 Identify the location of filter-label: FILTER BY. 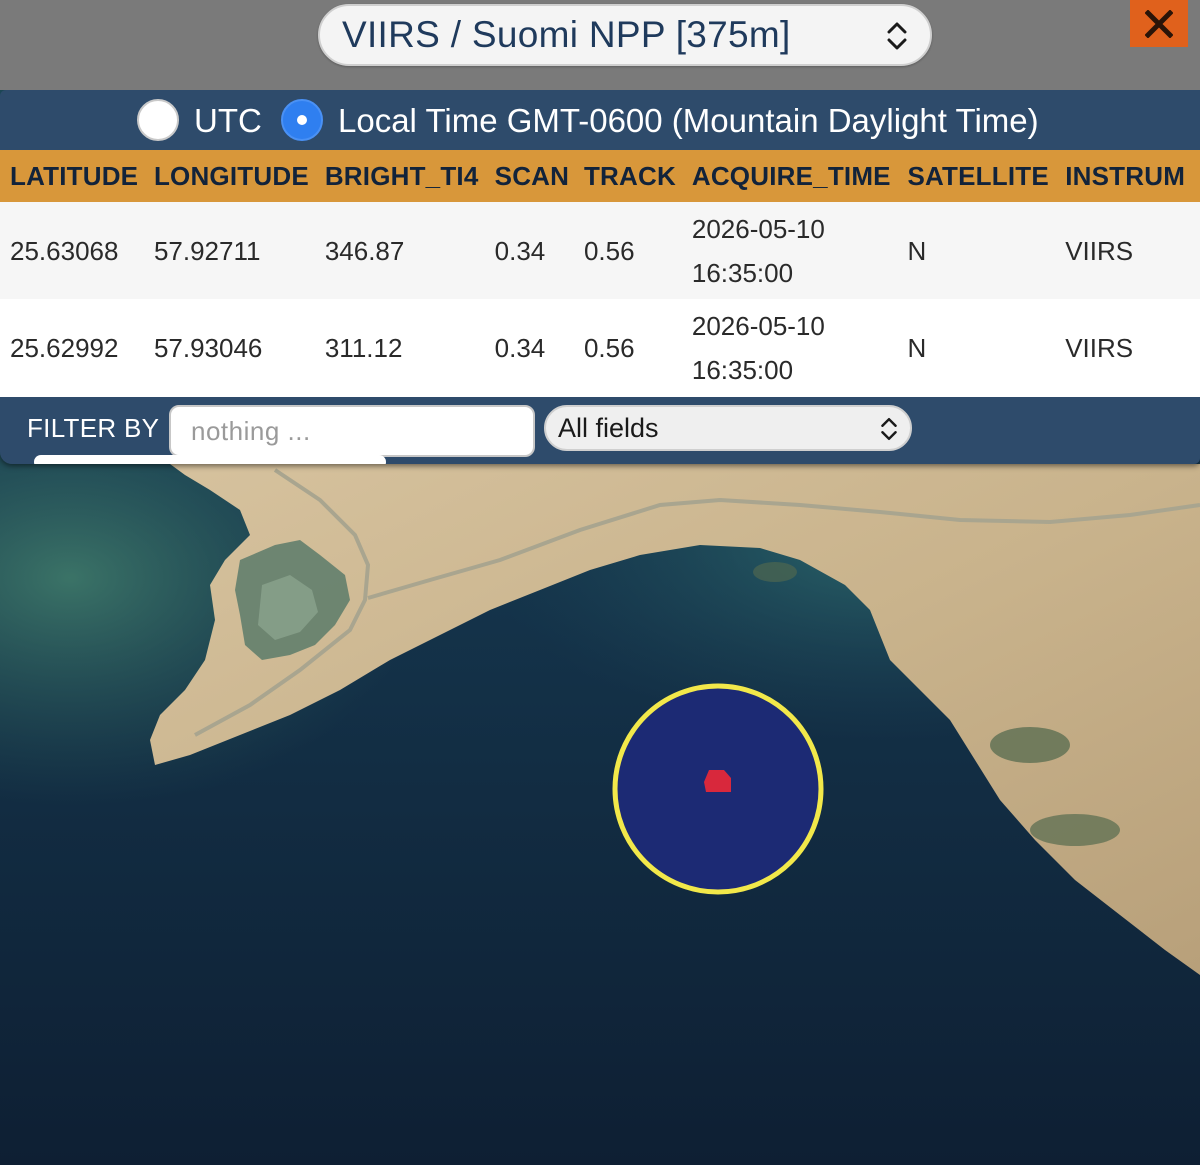
(93, 428).